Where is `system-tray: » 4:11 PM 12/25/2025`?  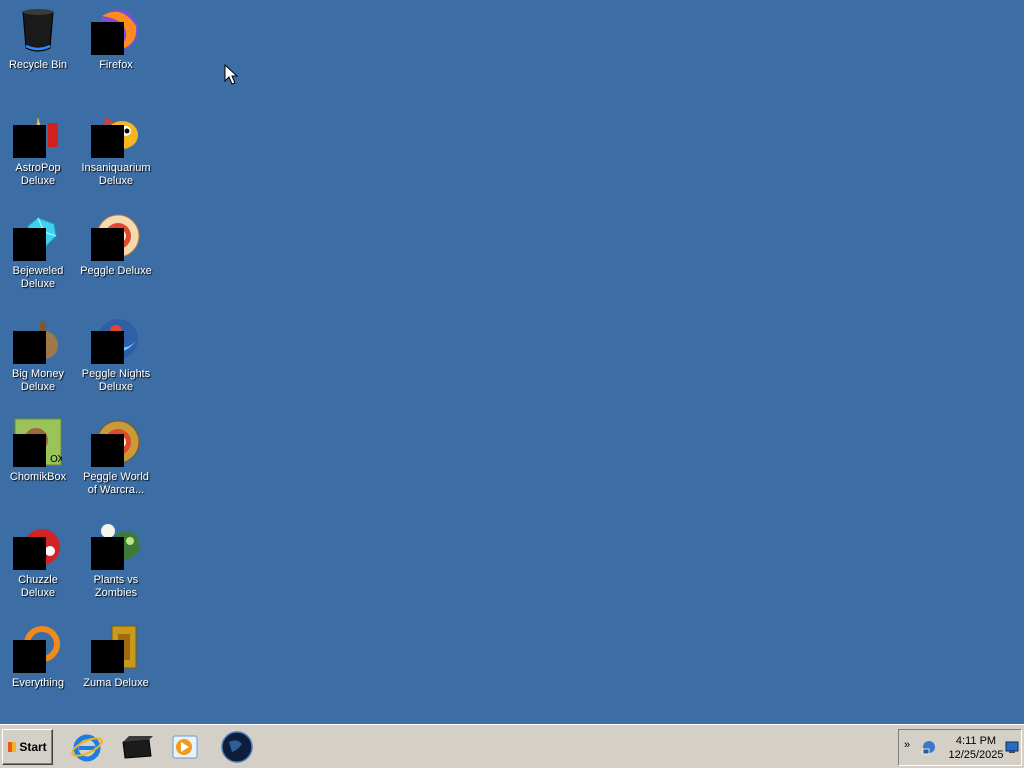
system-tray: » 4:11 PM 12/25/2025 is located at coordinates (960, 747).